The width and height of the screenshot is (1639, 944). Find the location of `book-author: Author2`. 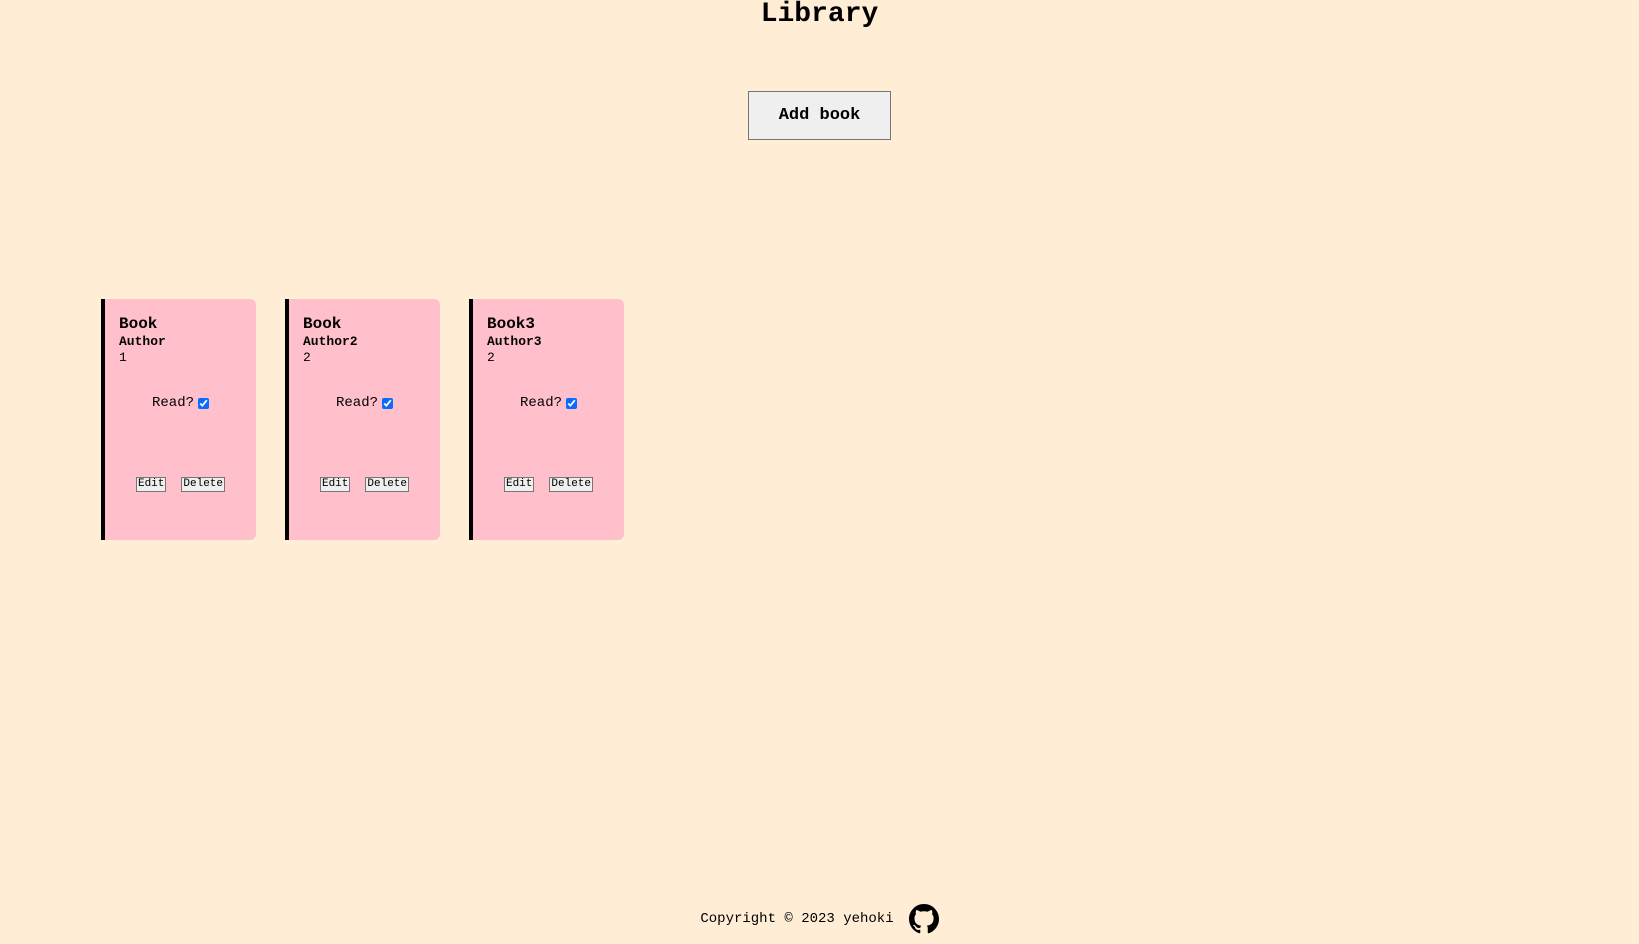

book-author: Author2 is located at coordinates (330, 341).